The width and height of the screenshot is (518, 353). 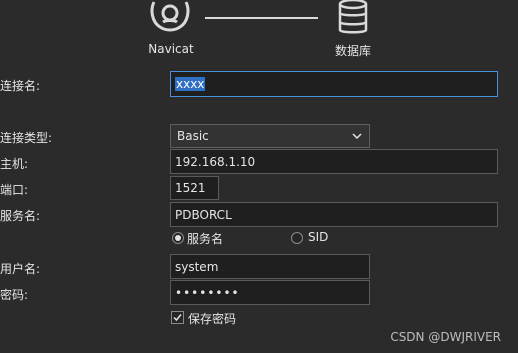 What do you see at coordinates (357, 136) in the screenshot?
I see `chevron-down-icon` at bounding box center [357, 136].